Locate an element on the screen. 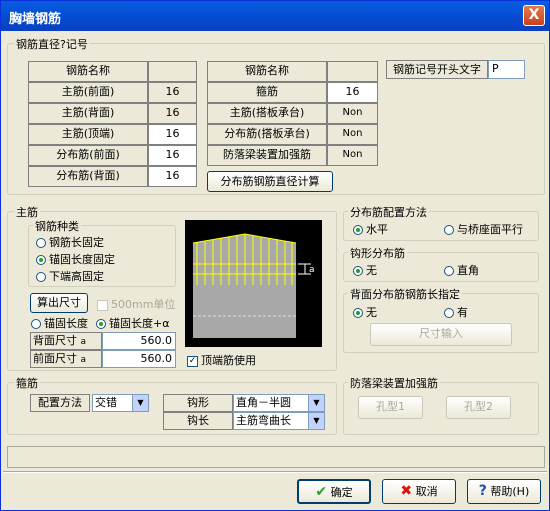 Image resolution: width=550 pixels, height=511 pixels. hook-length-label: 钩长 is located at coordinates (198, 421).